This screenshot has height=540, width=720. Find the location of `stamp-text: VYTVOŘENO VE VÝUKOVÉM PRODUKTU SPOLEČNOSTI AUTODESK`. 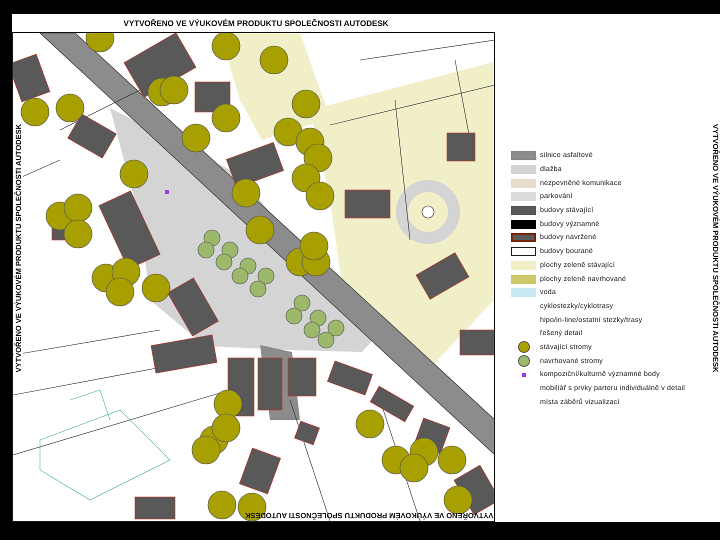

stamp-text: VYTVOŘENO VE VÝUKOVÉM PRODUKTU SPOLEČNOSTI AUTODESK is located at coordinates (256, 23).